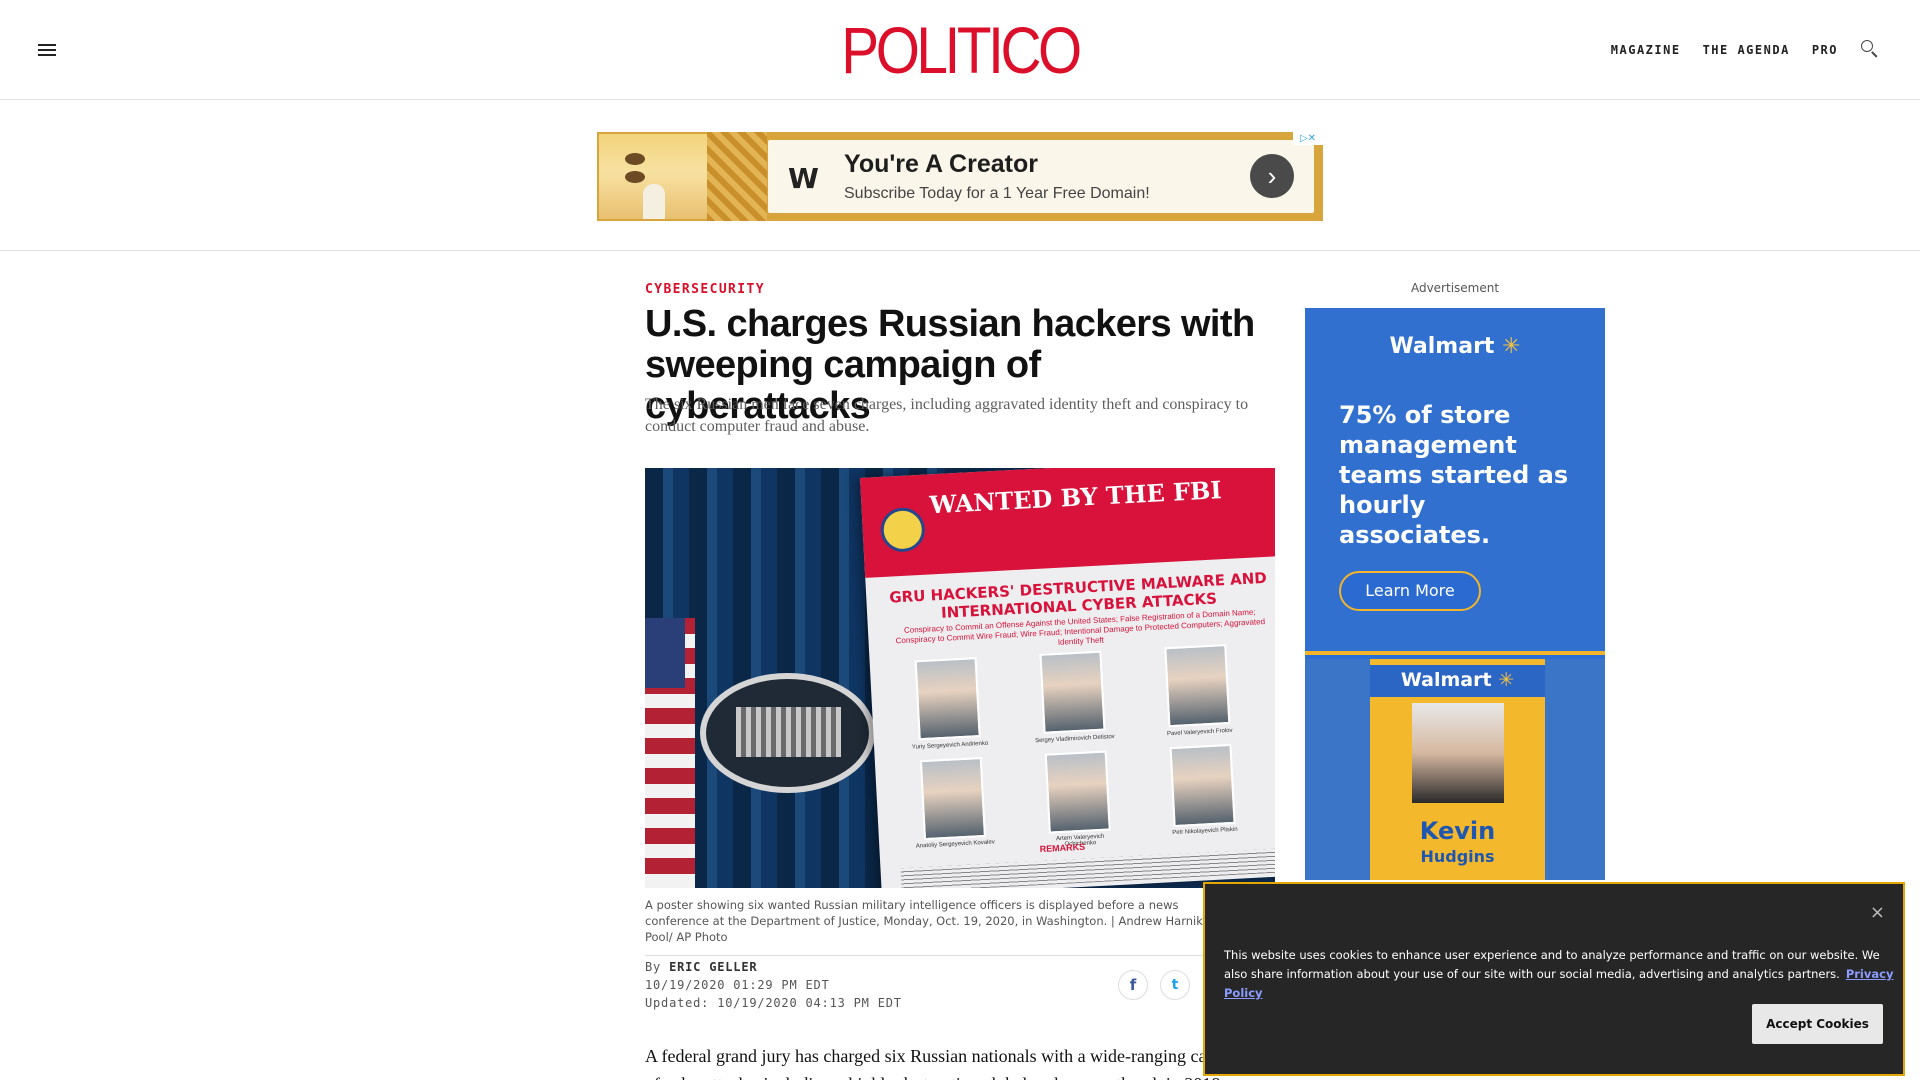 This screenshot has height=1080, width=1920. Describe the element at coordinates (1442, 346) in the screenshot. I see `walmart-logo-text: Walmart` at that location.